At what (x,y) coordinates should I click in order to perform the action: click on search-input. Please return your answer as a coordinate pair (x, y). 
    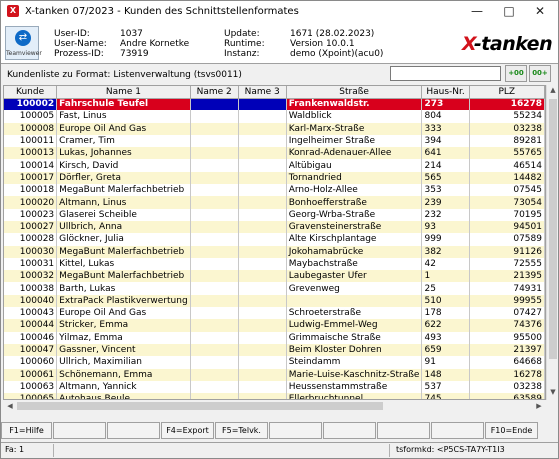
    Looking at the image, I should click on (445, 73).